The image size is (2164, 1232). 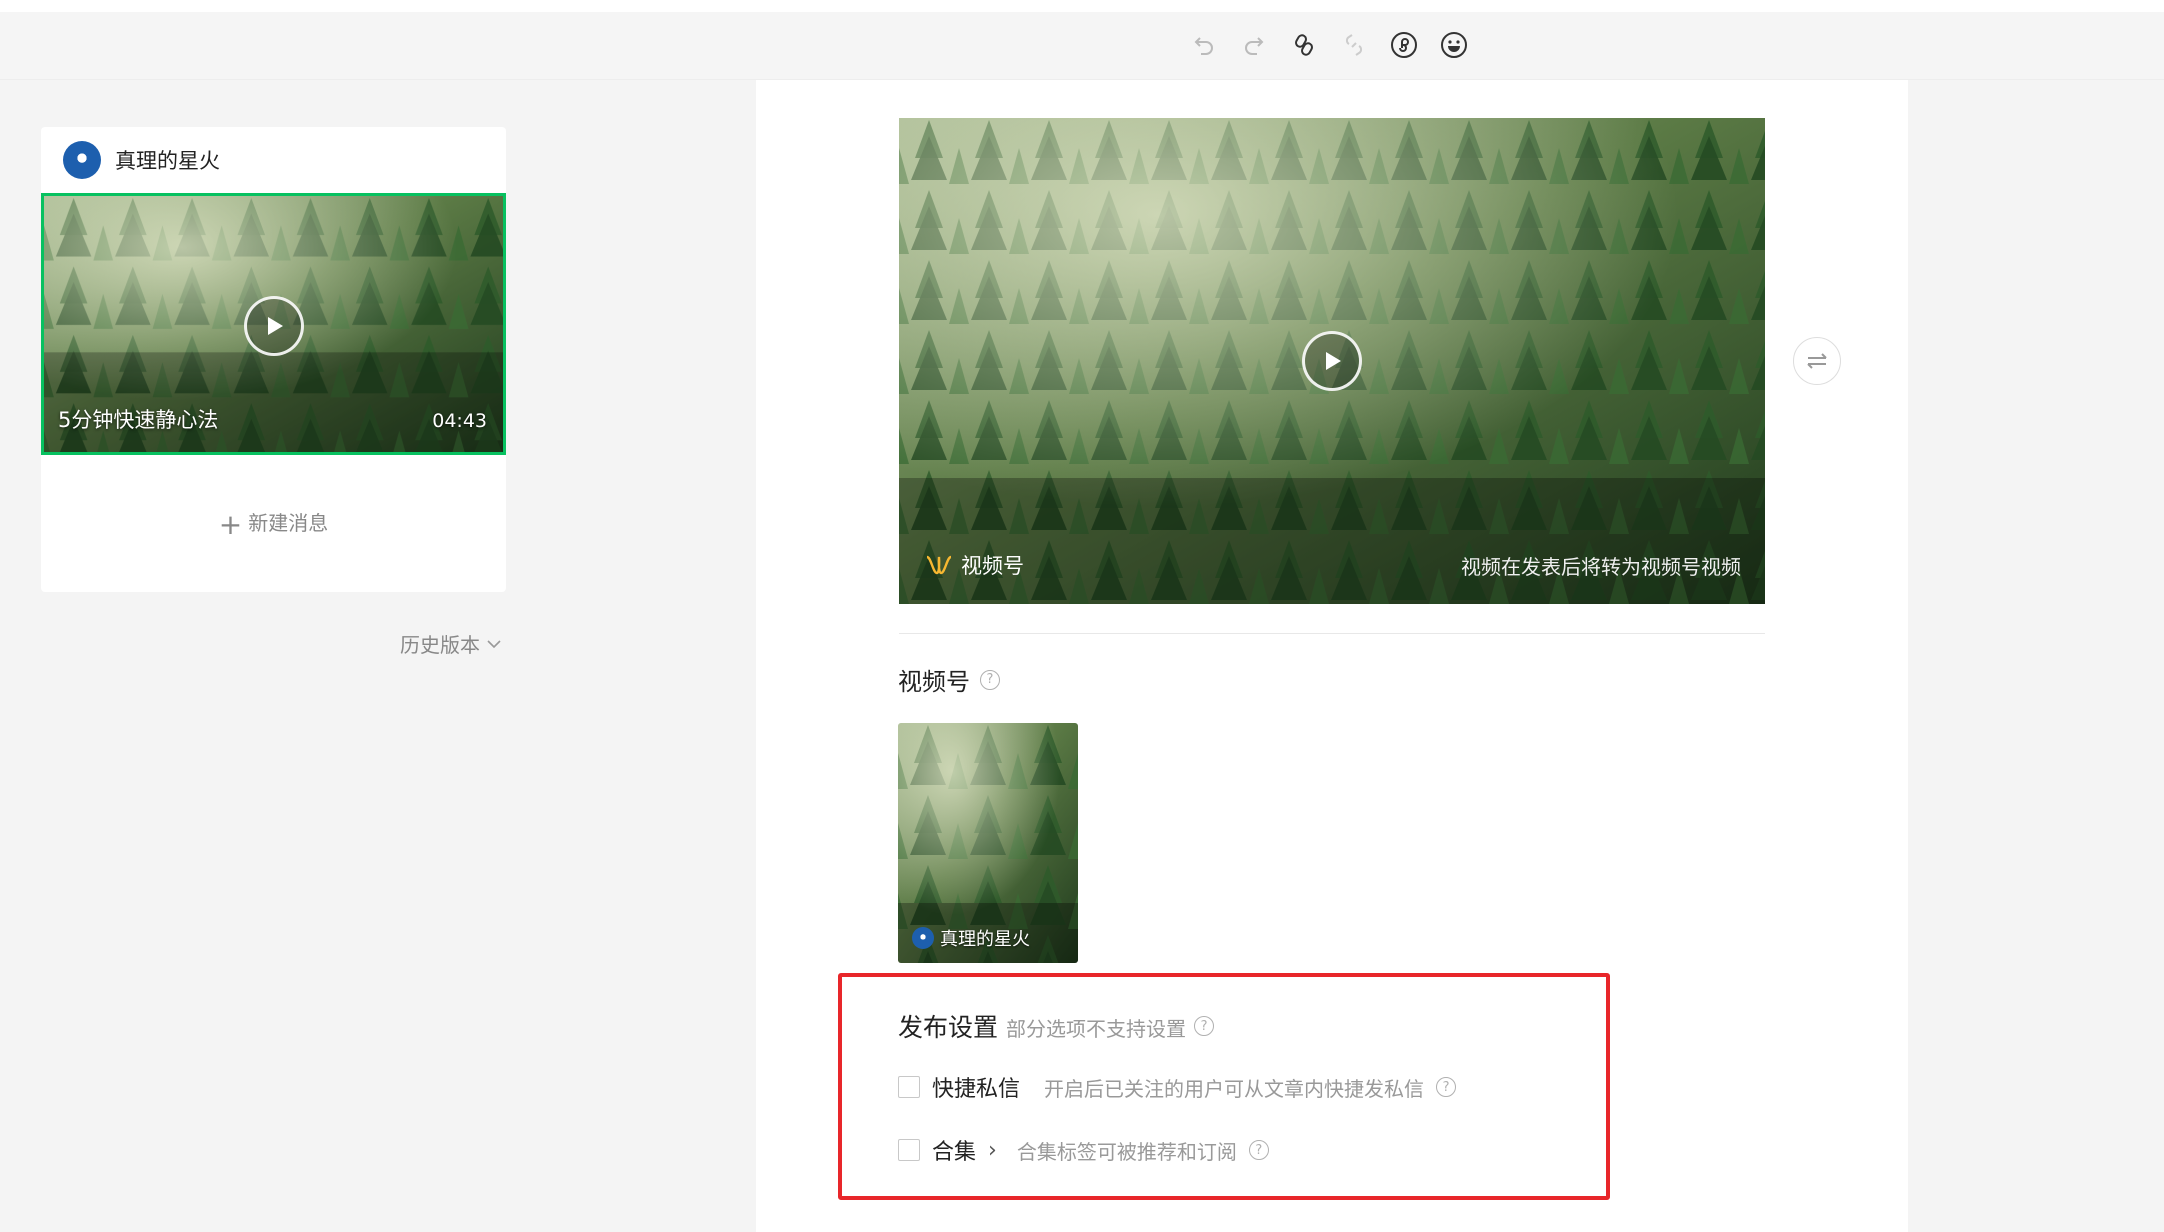 What do you see at coordinates (273, 160) in the screenshot?
I see `account-header: 真理的星火` at bounding box center [273, 160].